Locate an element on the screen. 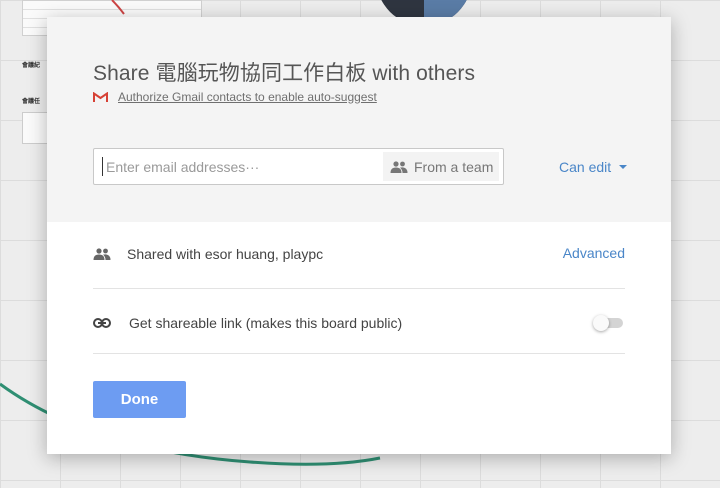  permission-dropdown: Can edit is located at coordinates (593, 167).